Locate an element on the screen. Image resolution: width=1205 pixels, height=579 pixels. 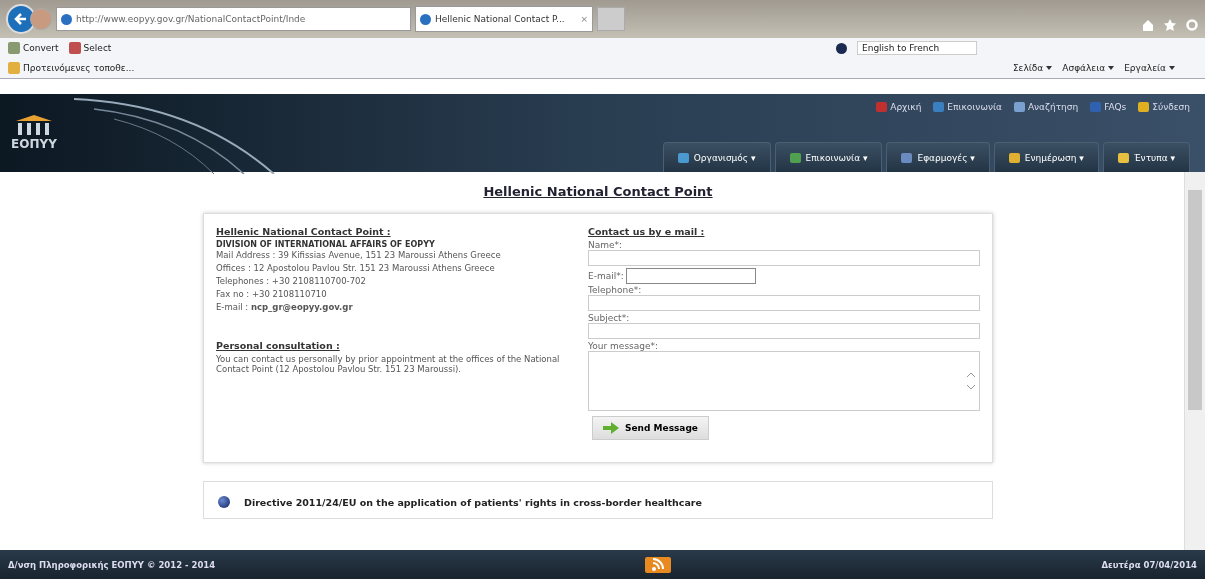
contact-line: Mail Address : 39 Kifissias Avenue, 151 23 Maroussi Athens Greece is located at coordinates (359, 255).